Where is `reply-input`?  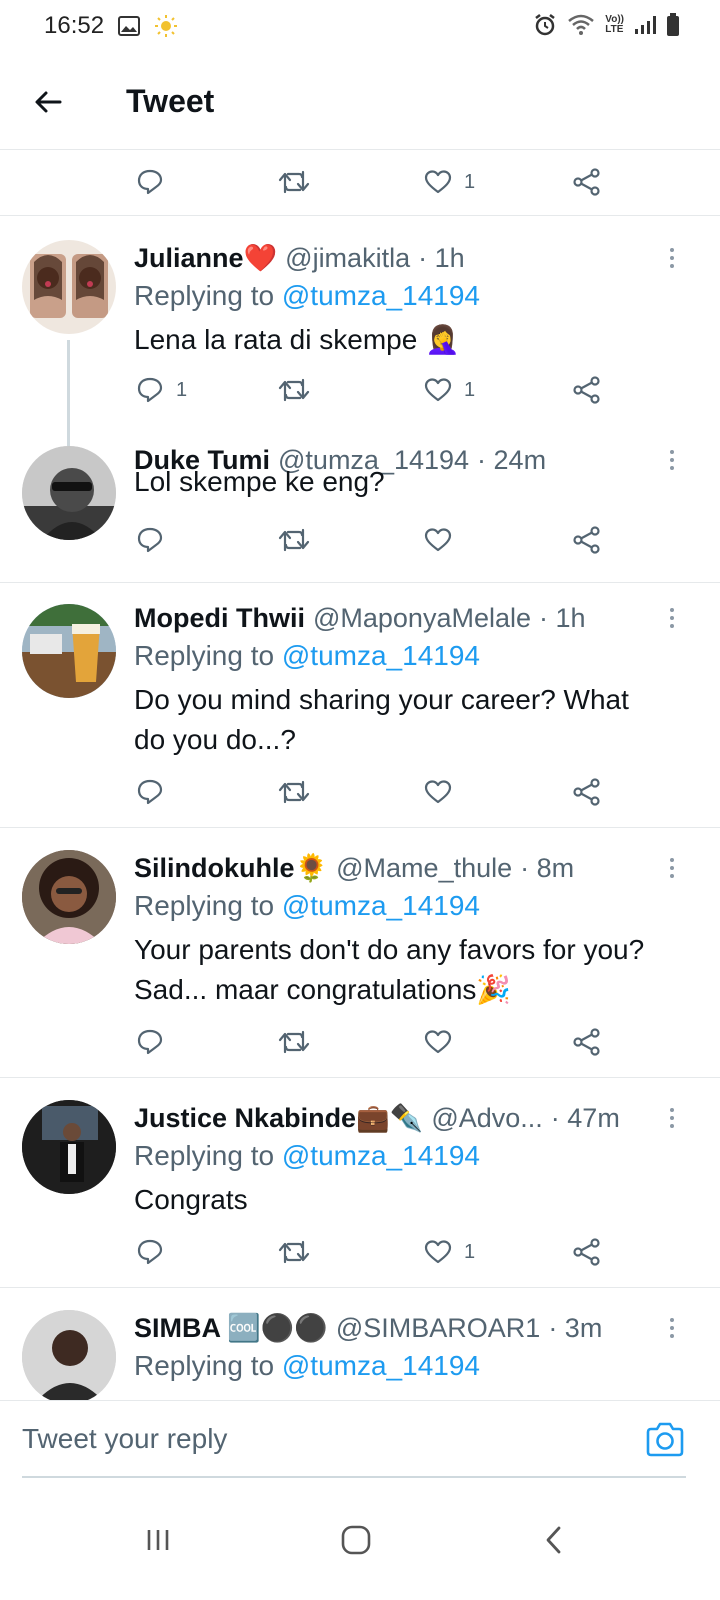
reply-input is located at coordinates (322, 1439).